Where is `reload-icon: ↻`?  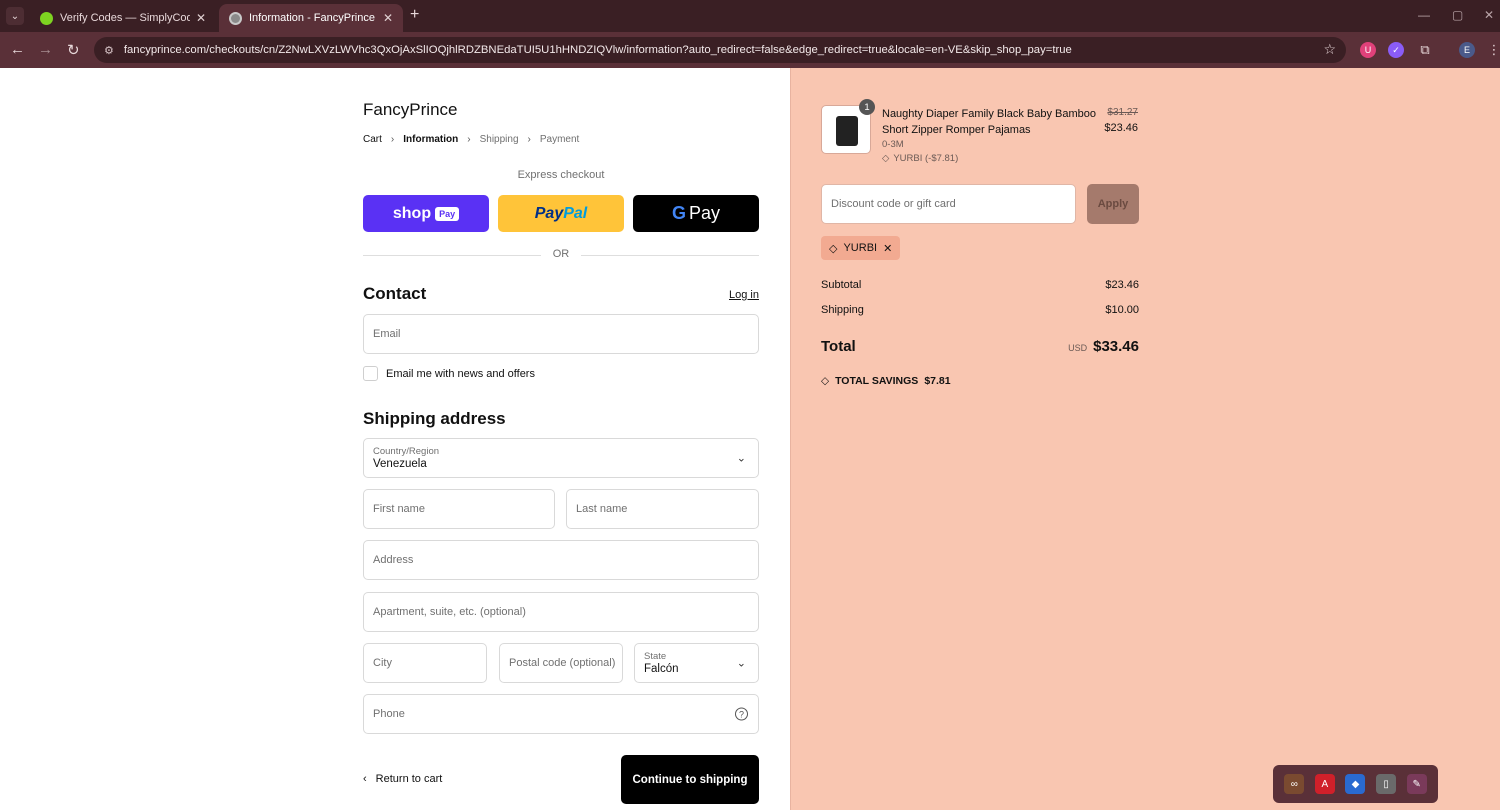 reload-icon: ↻ is located at coordinates (73, 50).